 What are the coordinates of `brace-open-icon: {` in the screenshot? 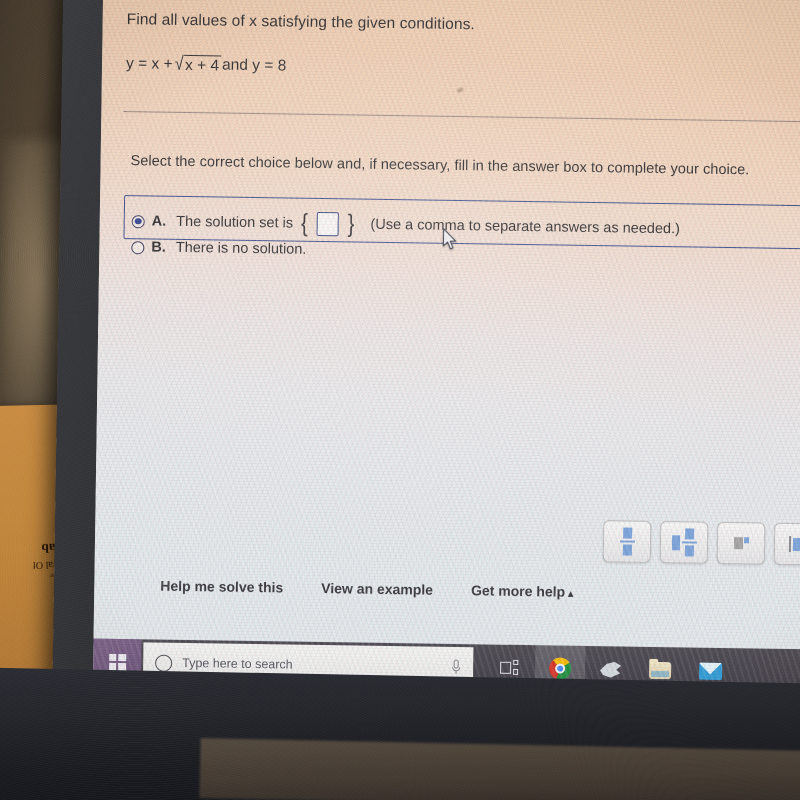 It's located at (304, 223).